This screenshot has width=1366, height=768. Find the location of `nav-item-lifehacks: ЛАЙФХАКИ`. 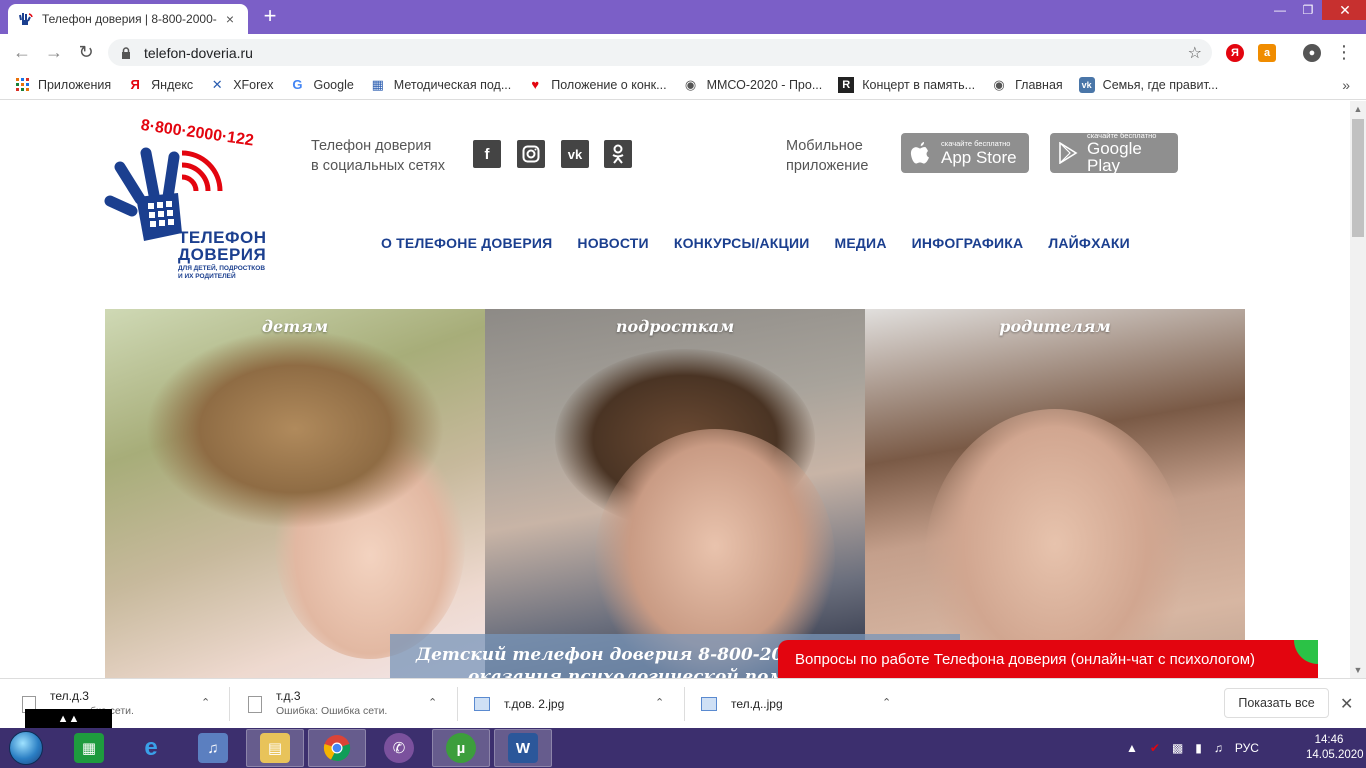

nav-item-lifehacks: ЛАЙФХАКИ is located at coordinates (1089, 243).